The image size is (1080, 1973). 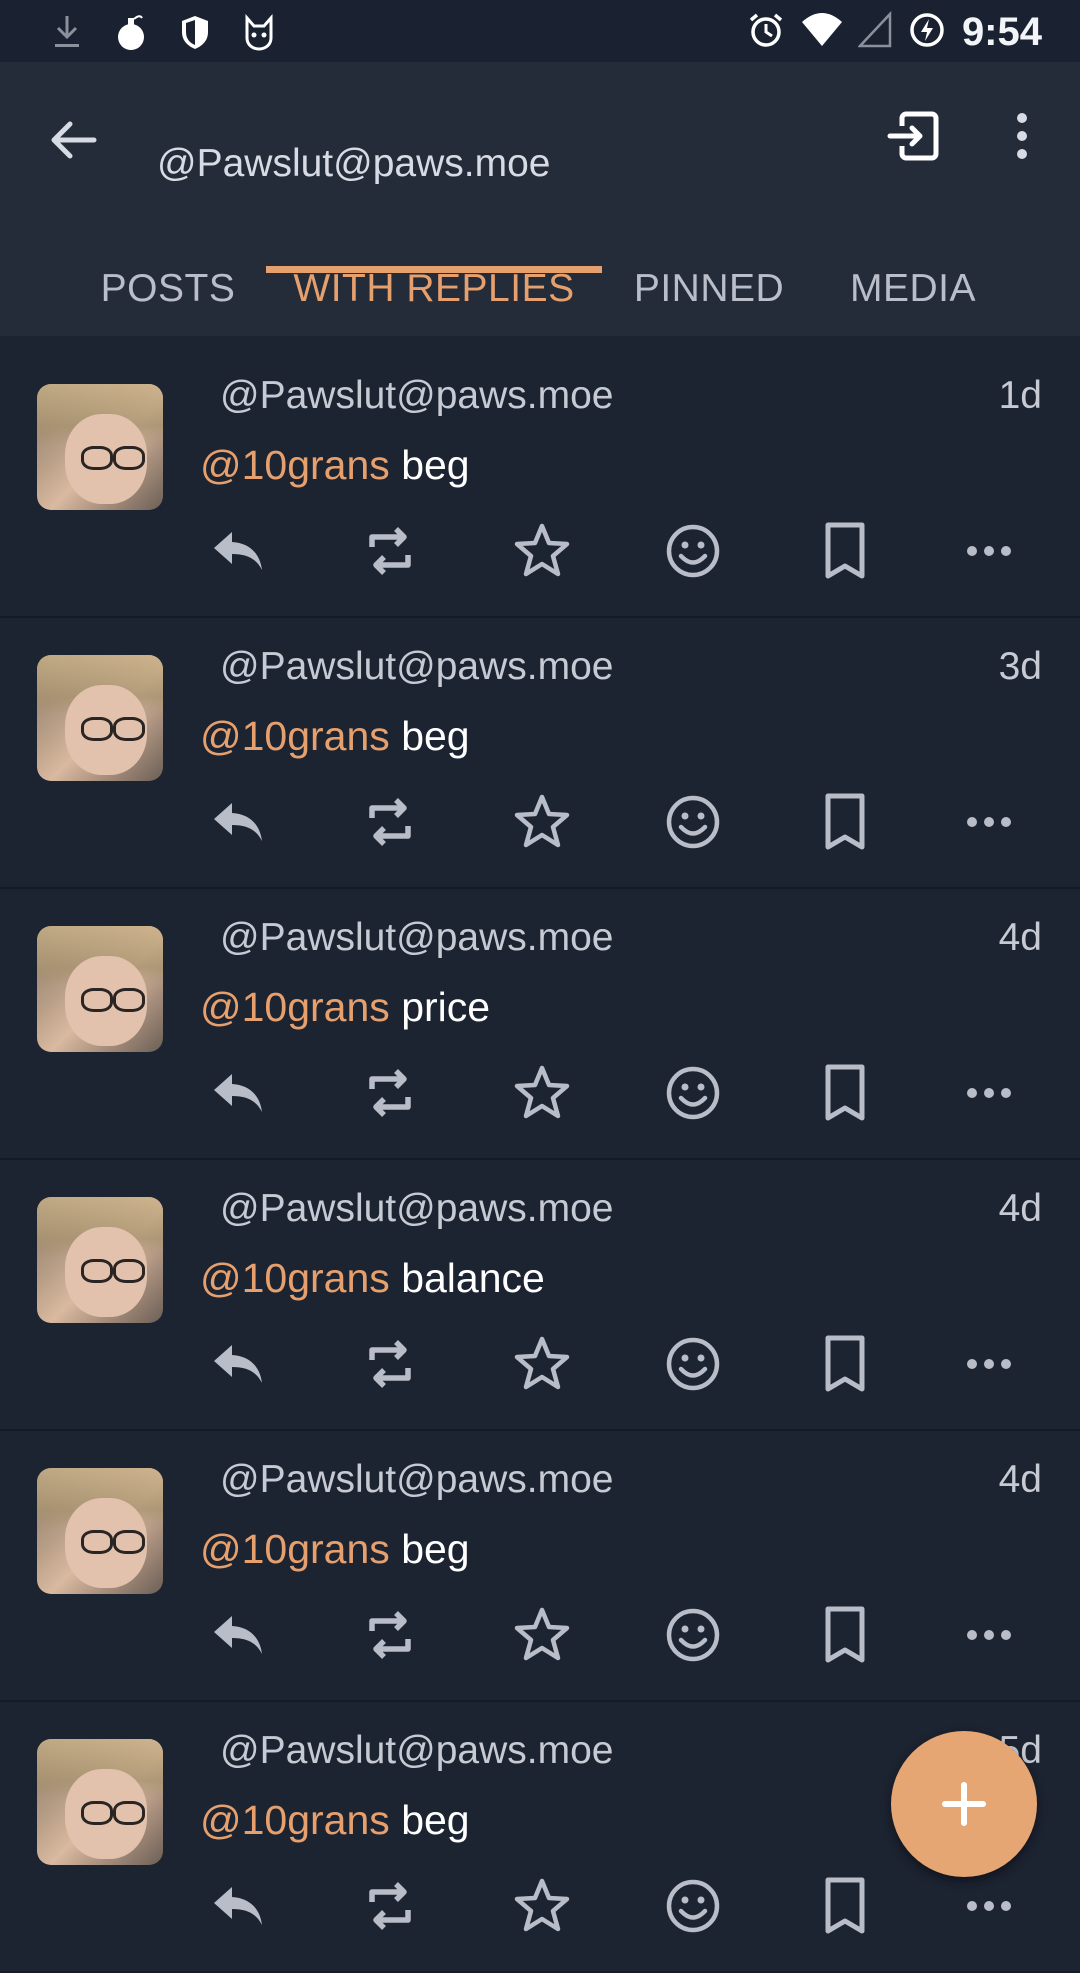 I want to click on tab-with-replies: WITH REPLIES, so click(x=434, y=289).